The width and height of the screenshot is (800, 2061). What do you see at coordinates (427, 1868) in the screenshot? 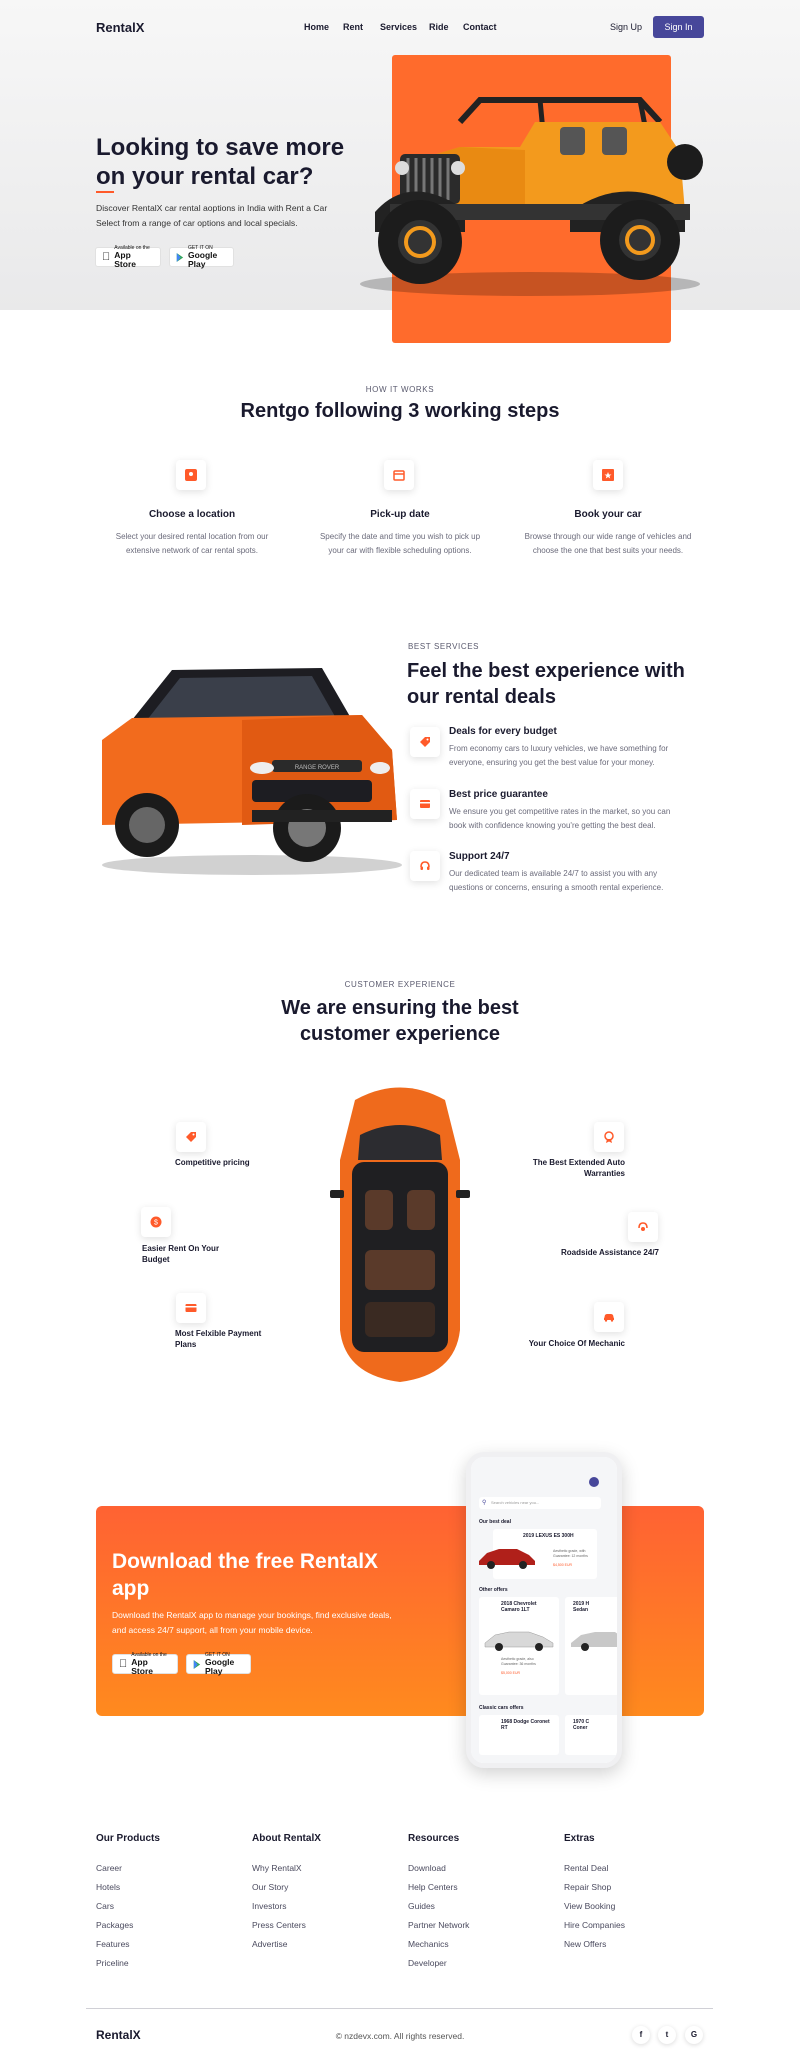
I see `footer-link: Download` at bounding box center [427, 1868].